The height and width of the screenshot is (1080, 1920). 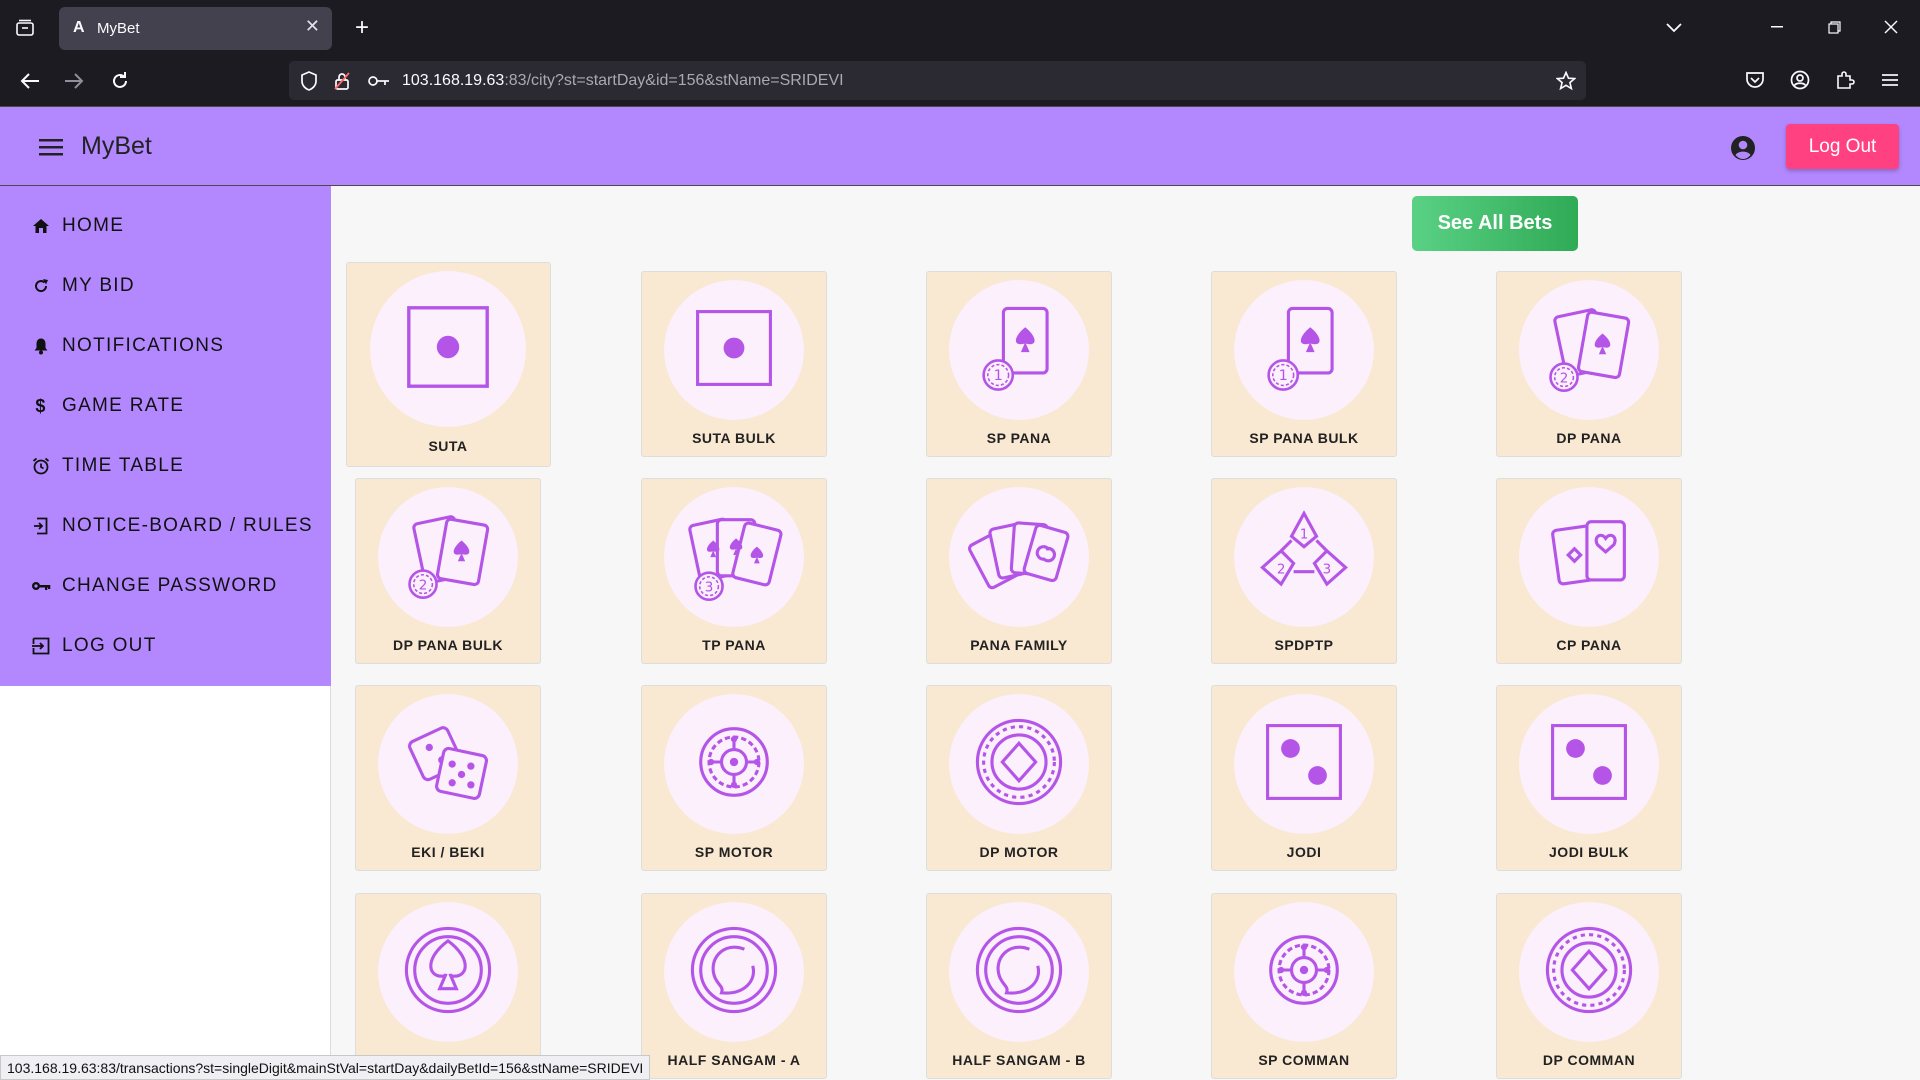 I want to click on close-window-icon, so click(x=1891, y=27).